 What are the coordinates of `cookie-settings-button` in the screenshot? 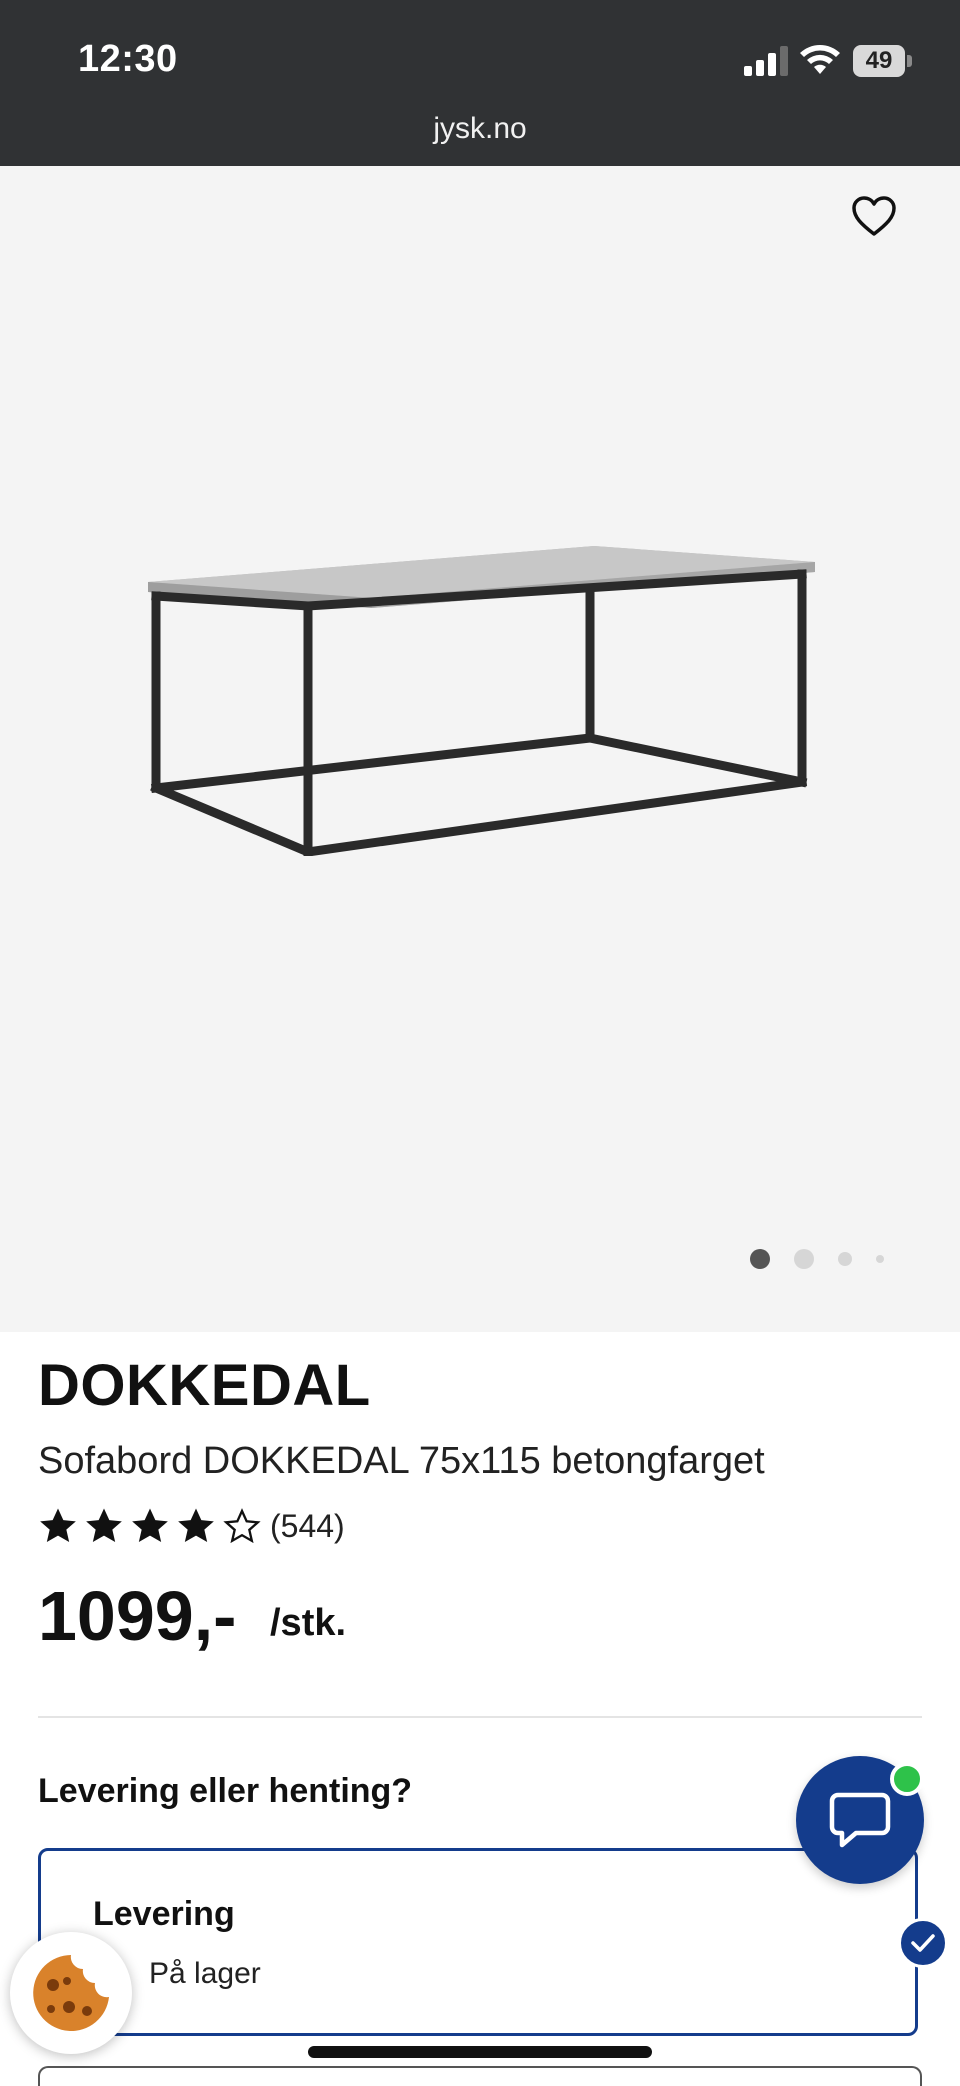 It's located at (71, 1993).